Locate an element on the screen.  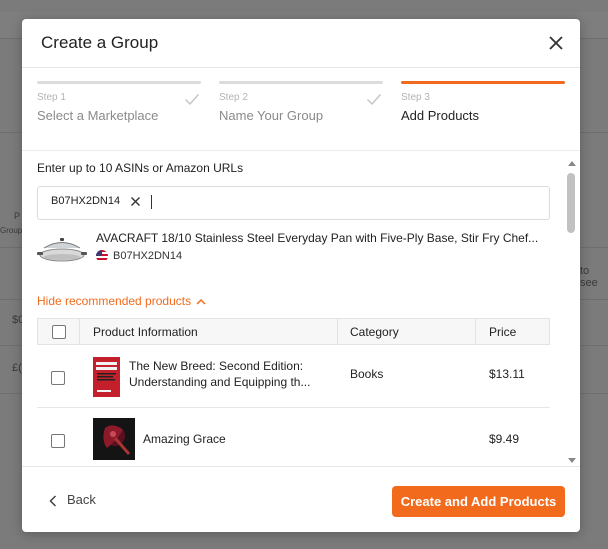
scroll-down-arrow-icon is located at coordinates (572, 460).